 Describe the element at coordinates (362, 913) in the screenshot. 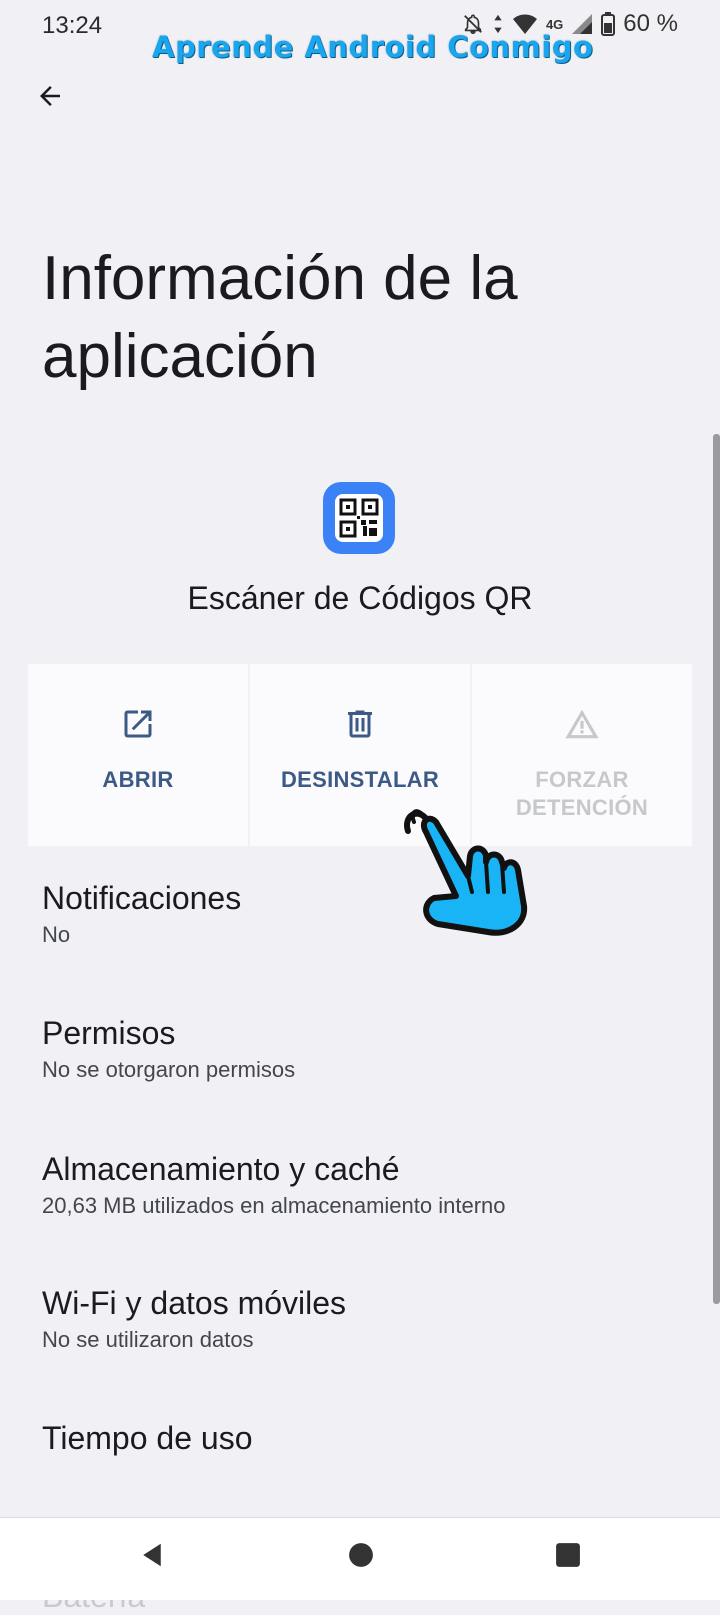

I see `setting-notifications: Notificaciones No` at that location.